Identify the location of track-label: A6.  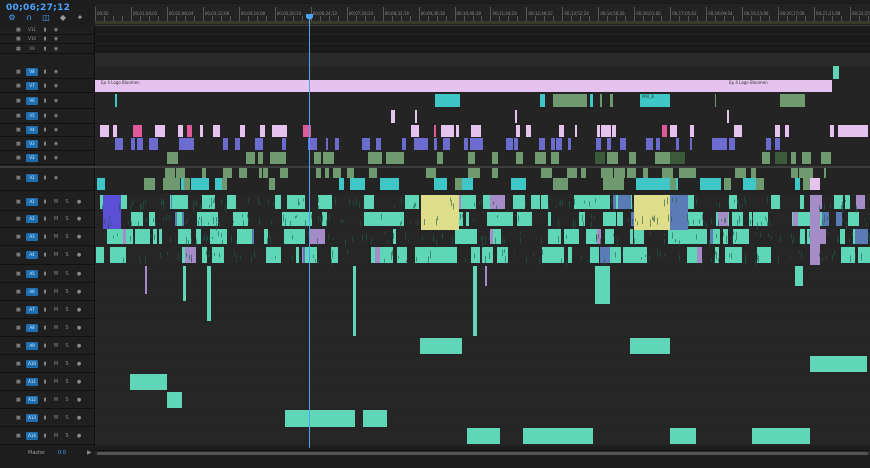
(32, 291).